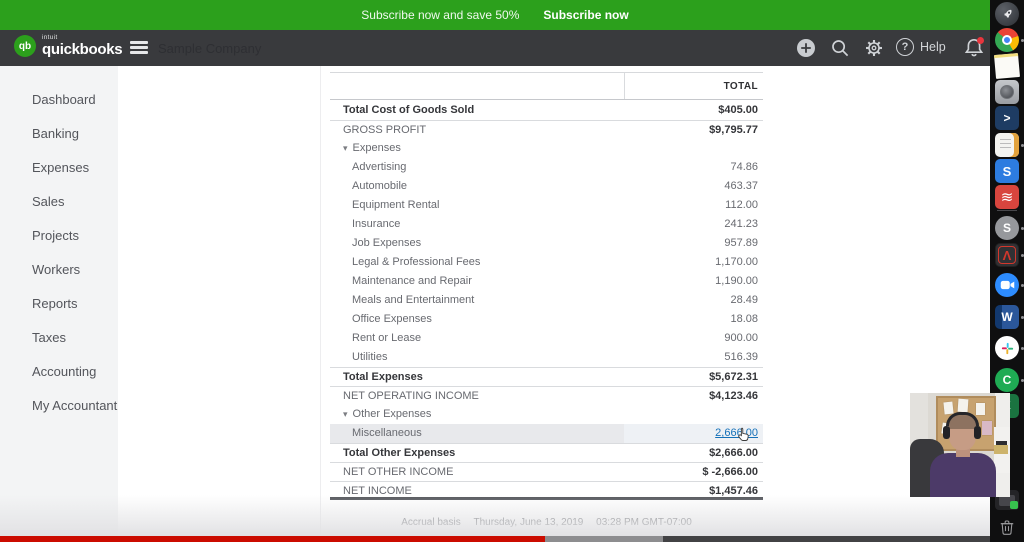  What do you see at coordinates (387, 414) in the screenshot?
I see `row-label: ▾ Other Expenses` at bounding box center [387, 414].